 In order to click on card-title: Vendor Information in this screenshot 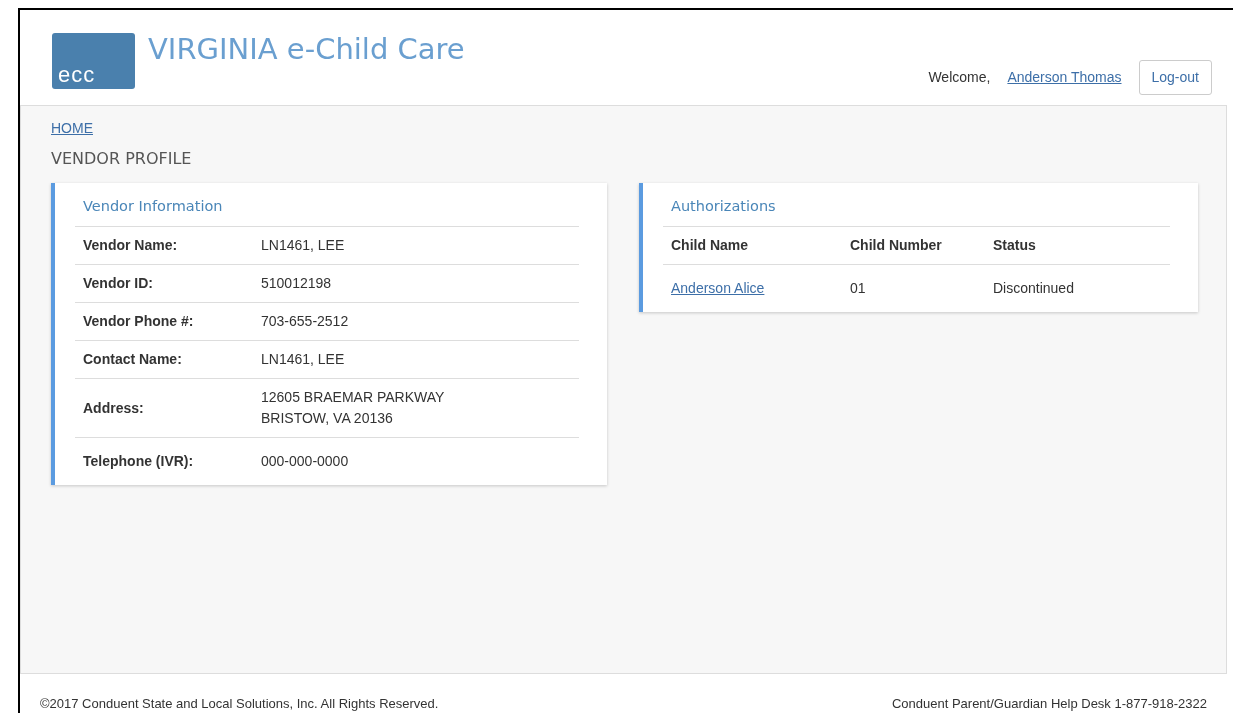, I will do `click(327, 205)`.